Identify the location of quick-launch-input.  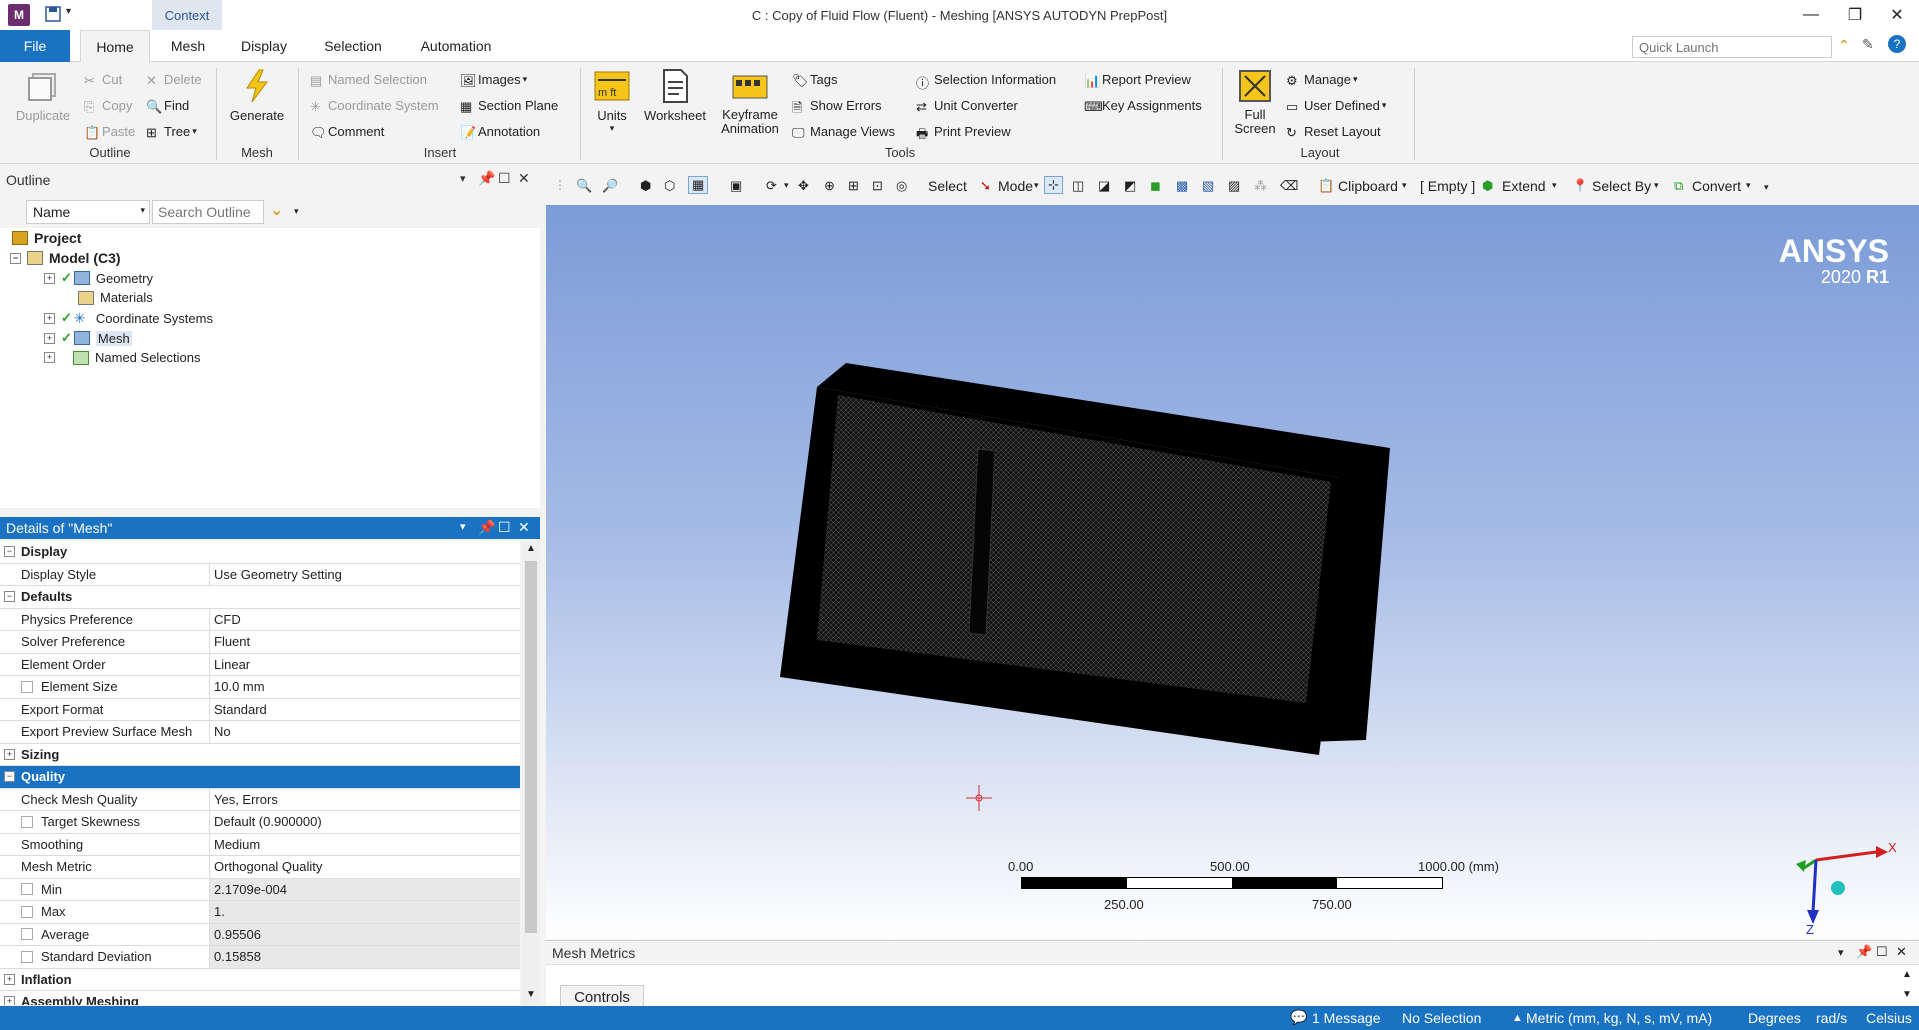
(1732, 47).